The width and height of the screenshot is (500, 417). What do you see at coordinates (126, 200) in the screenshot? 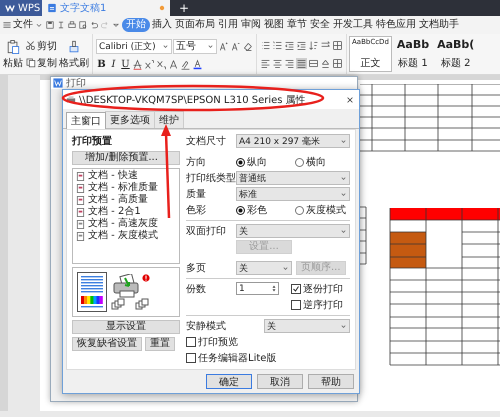
I see `preset-item: 文档 - 高质量` at bounding box center [126, 200].